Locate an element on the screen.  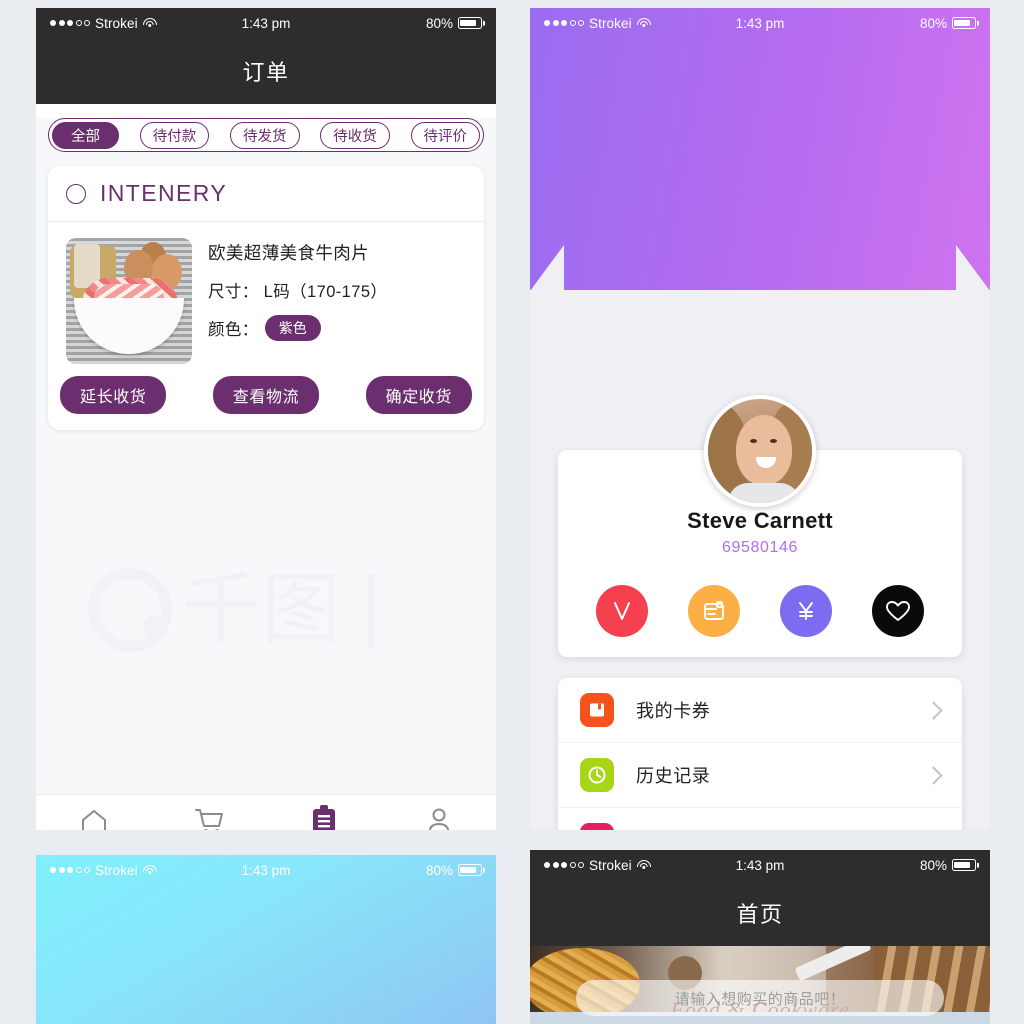
blue-gradient-background: Strokei 1:43 pm 80% is located at coordinates (266, 939).